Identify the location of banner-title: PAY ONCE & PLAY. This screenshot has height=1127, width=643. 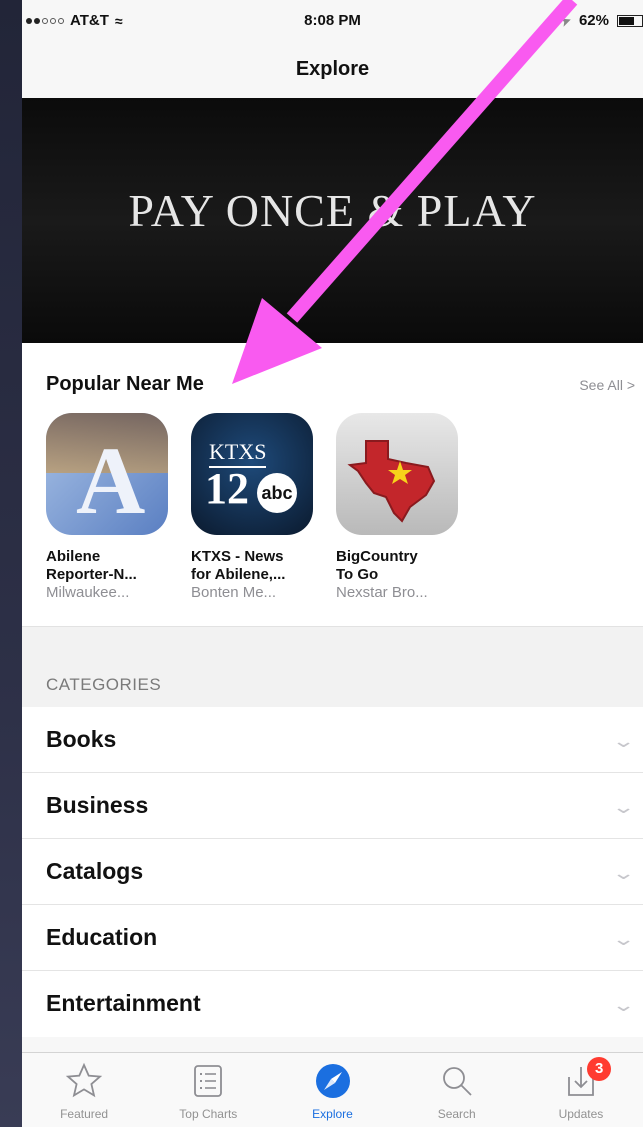
(332, 210).